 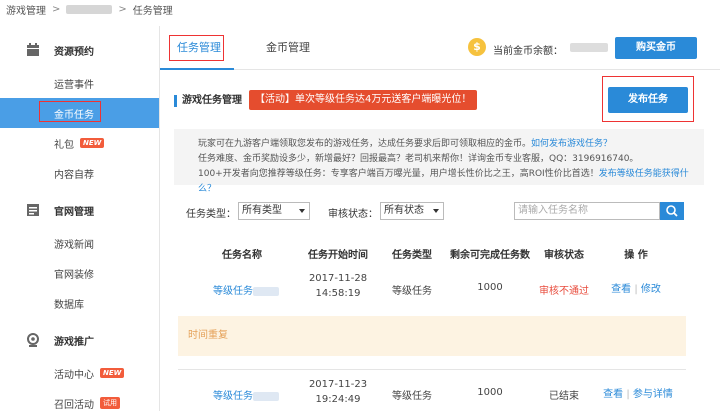 I want to click on sidebar-item-site-decoration: 官网装修, so click(x=79, y=273).